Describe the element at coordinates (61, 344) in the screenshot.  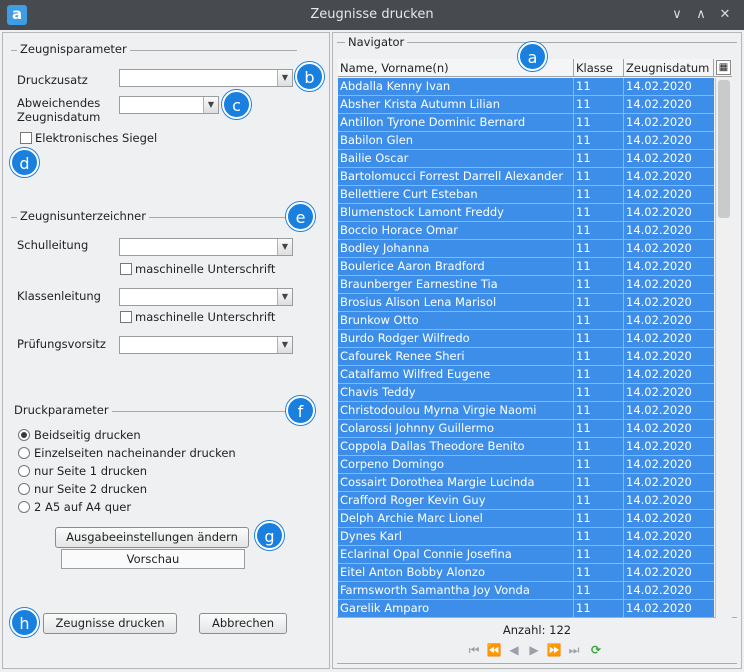
I see `pruefungsvorsitz-label: Prüfungsvorsitz` at that location.